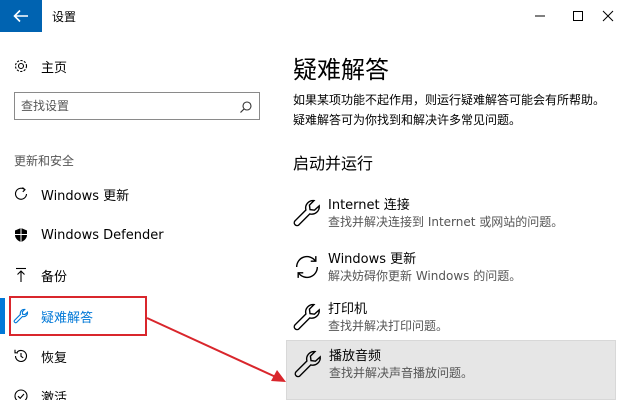 The height and width of the screenshot is (400, 622). What do you see at coordinates (21, 235) in the screenshot?
I see `shield-icon` at bounding box center [21, 235].